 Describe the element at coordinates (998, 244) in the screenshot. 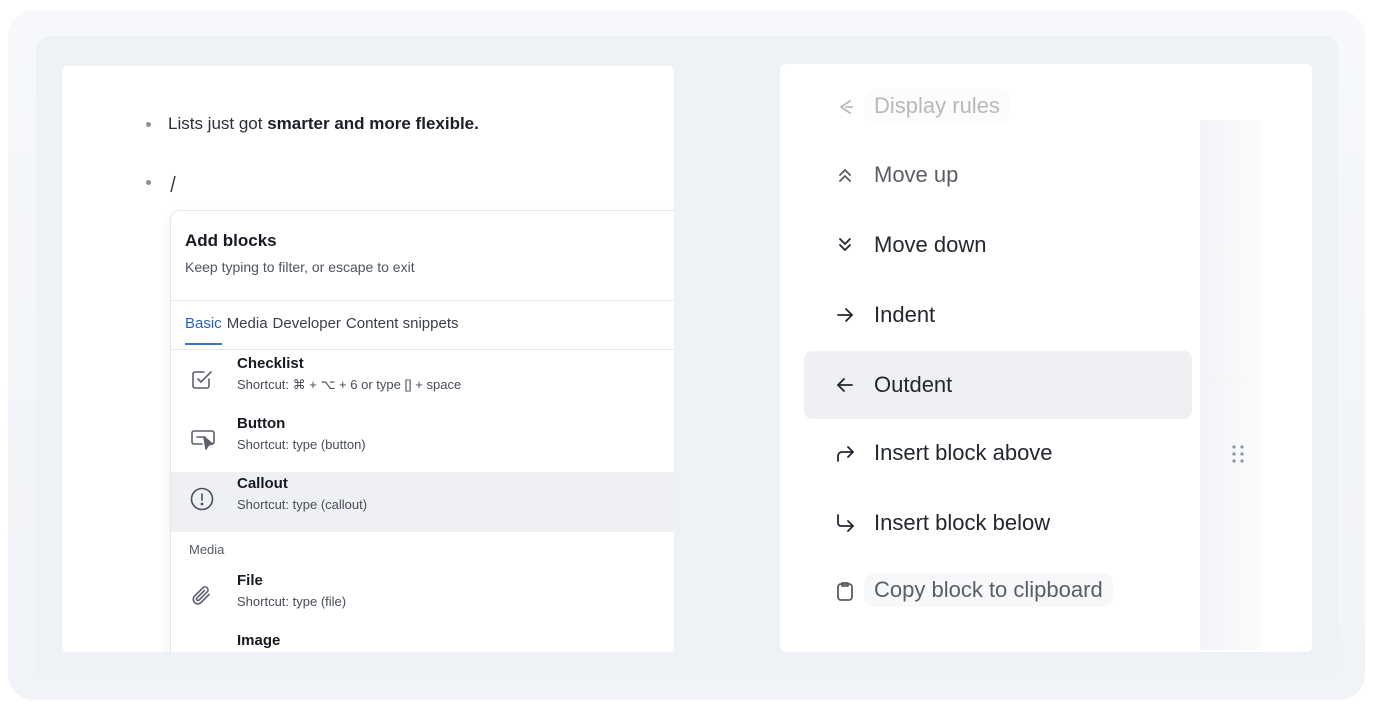

I see `menu-item-move-down: Move down` at that location.